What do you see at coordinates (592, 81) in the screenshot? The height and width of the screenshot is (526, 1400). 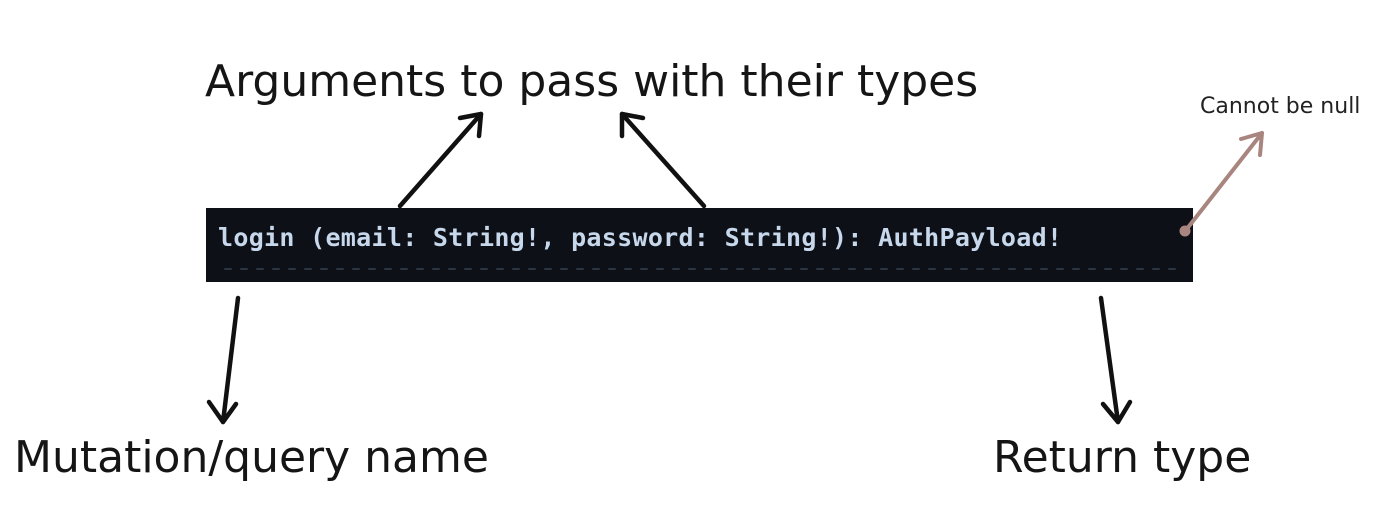 I see `arguments-label: Arguments to pass with their types` at bounding box center [592, 81].